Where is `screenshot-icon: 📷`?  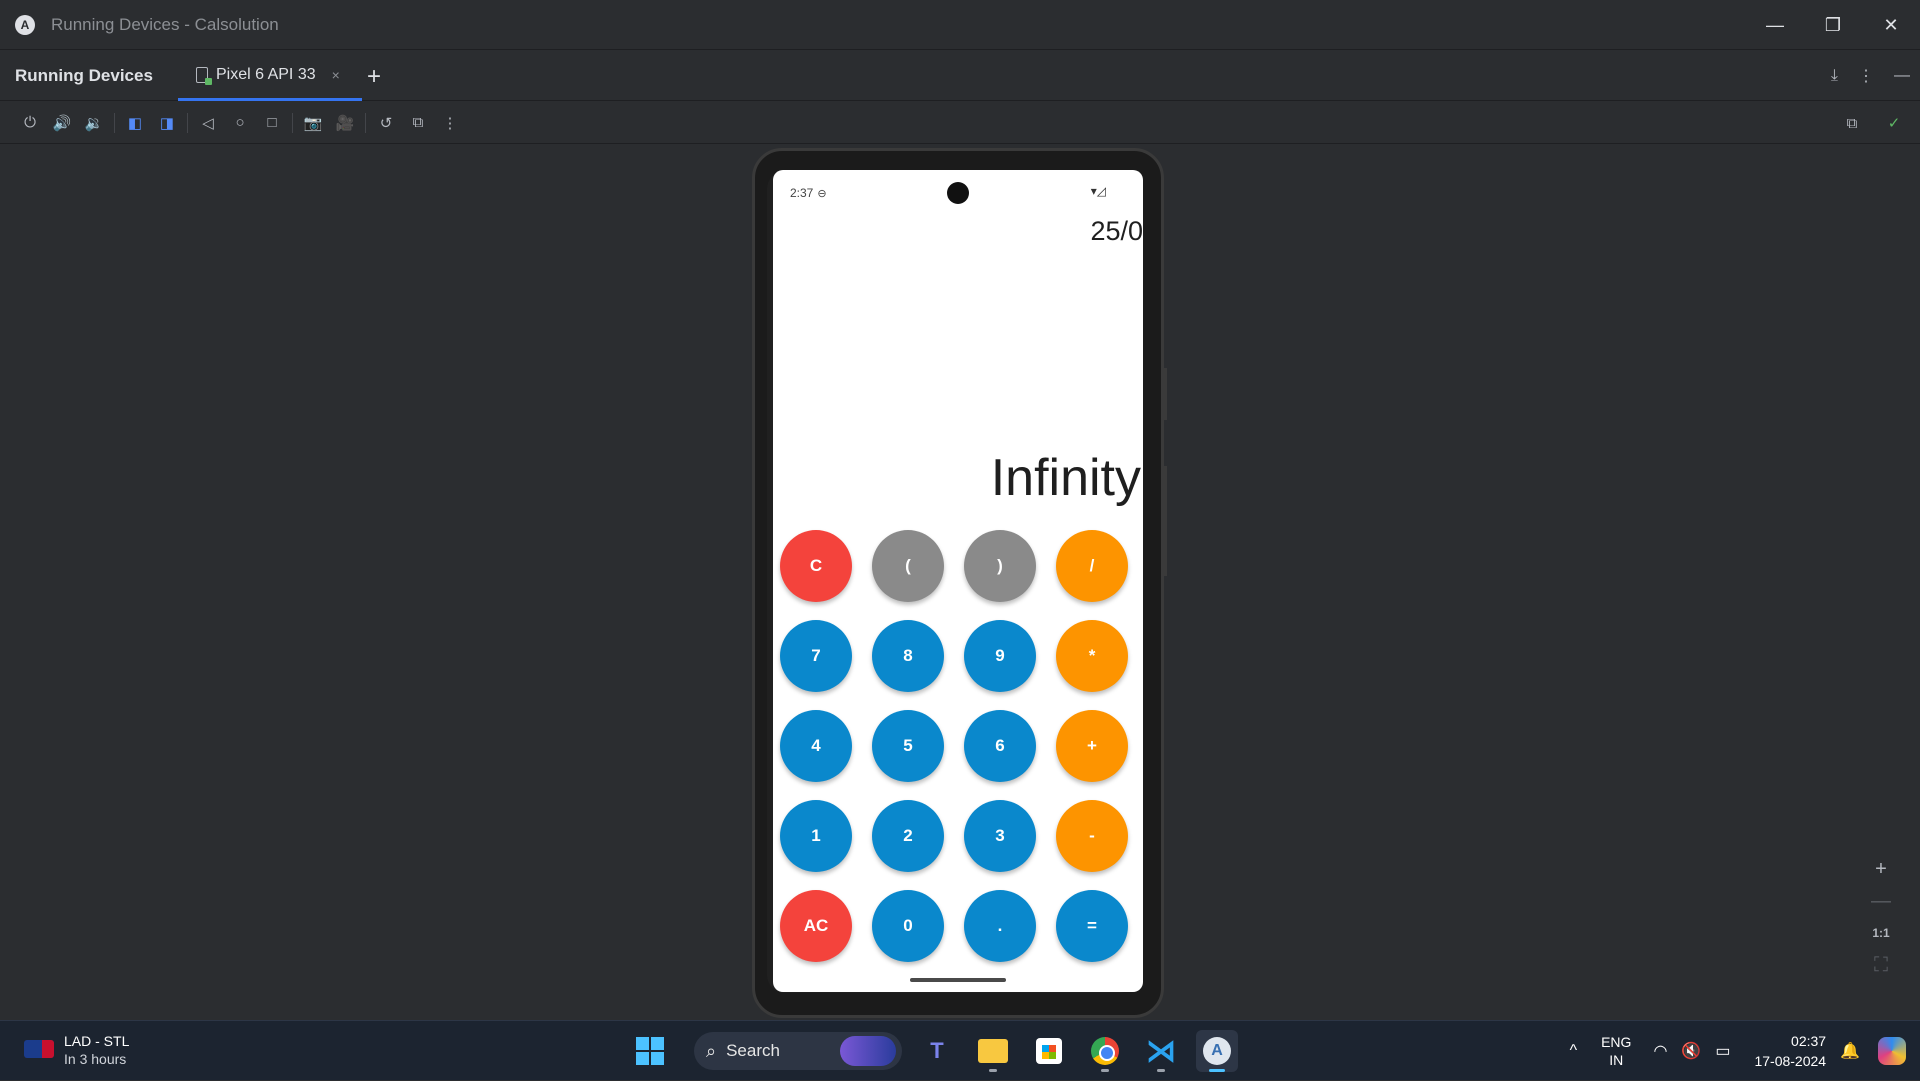
screenshot-icon: 📷 is located at coordinates (313, 123).